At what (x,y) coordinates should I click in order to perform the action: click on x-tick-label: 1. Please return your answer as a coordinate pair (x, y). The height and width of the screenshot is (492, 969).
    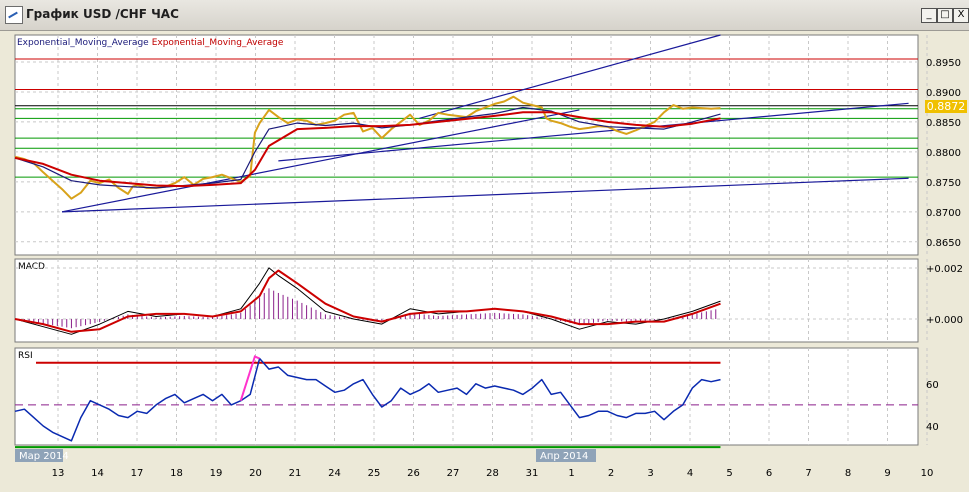
    Looking at the image, I should click on (571, 473).